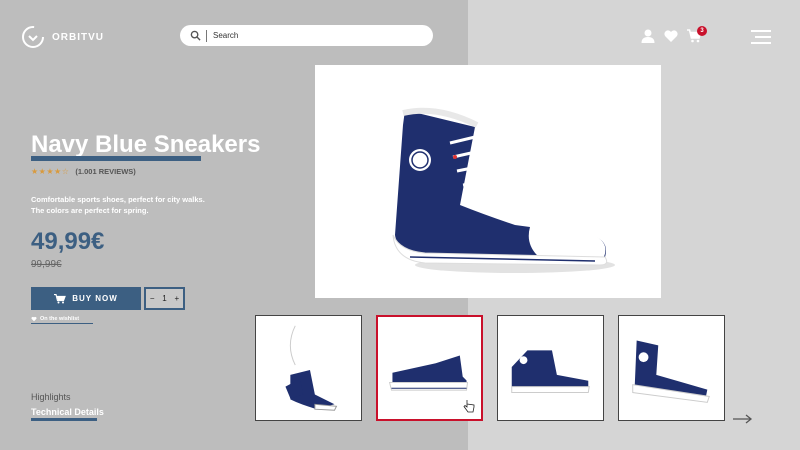 The width and height of the screenshot is (800, 450). I want to click on shoe-front-angle-image, so click(550, 372).